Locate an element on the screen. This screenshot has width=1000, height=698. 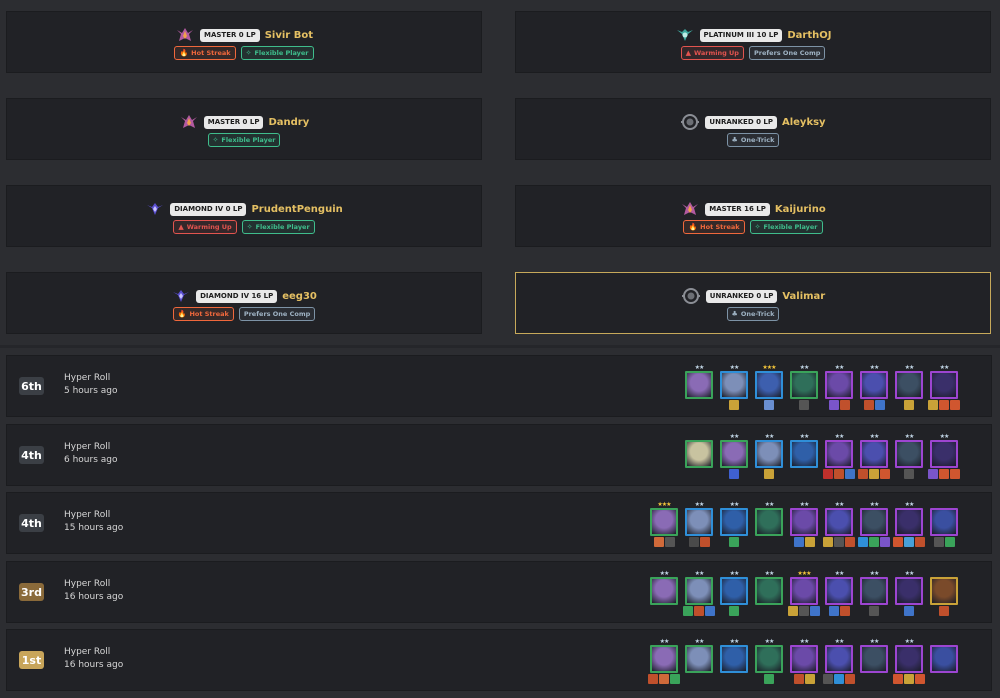
match-row: 4th Hyper Roll 6 hours ago ★★ ★★ ★★ ★★ ★★ ★★ ★★ is located at coordinates (499, 455).